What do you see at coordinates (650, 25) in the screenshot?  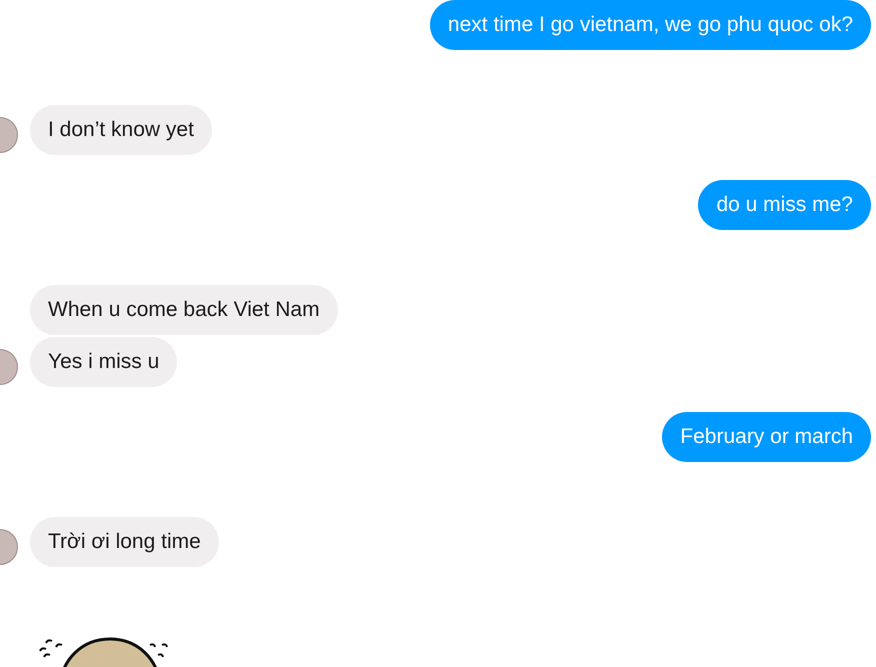 I see `message-bubble: next time I go vietnam, we go phu quoc ok?` at bounding box center [650, 25].